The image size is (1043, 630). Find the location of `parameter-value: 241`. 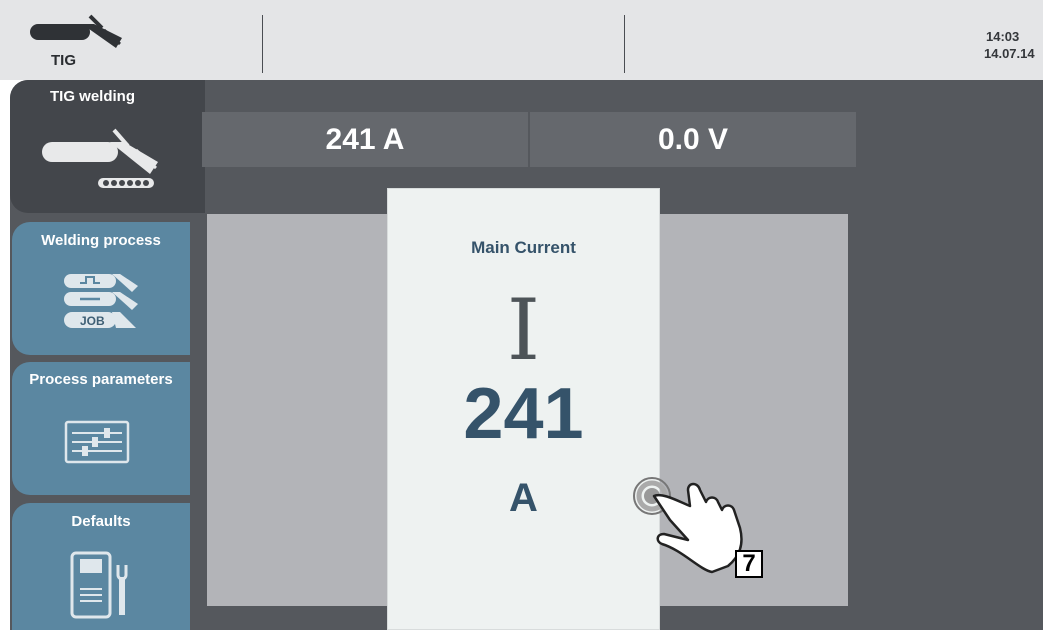

parameter-value: 241 is located at coordinates (523, 414).